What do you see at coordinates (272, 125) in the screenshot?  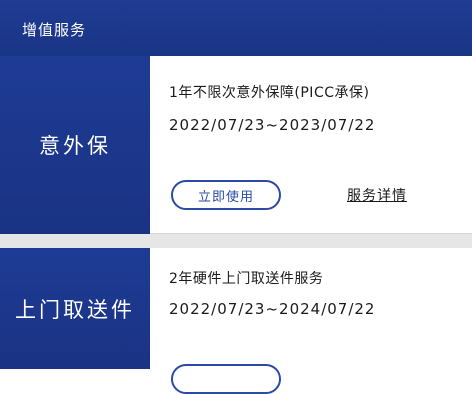 I see `service-validity: 2022/07/23~2023/07/22` at bounding box center [272, 125].